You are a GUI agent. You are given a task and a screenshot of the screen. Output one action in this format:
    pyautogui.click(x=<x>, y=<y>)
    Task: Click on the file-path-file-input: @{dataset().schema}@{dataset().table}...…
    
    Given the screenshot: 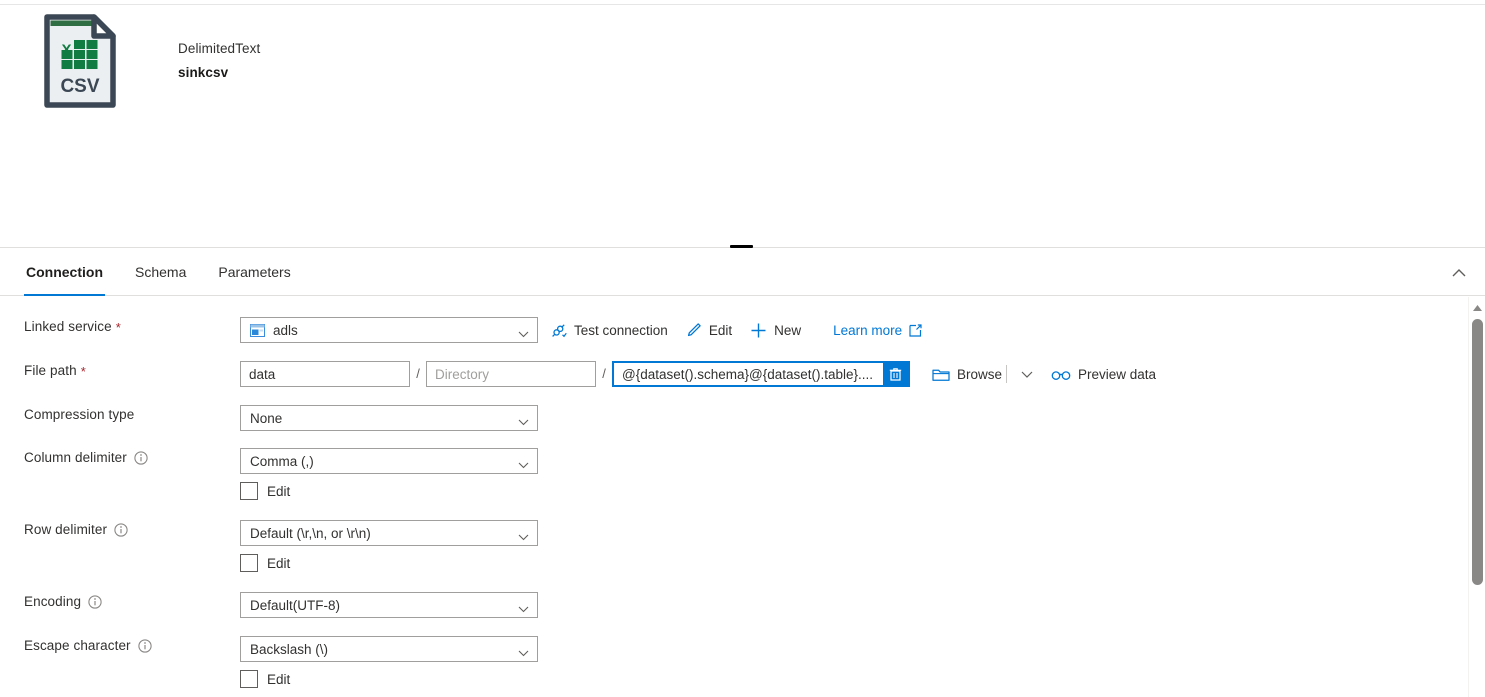 What is the action you would take?
    pyautogui.click(x=761, y=374)
    